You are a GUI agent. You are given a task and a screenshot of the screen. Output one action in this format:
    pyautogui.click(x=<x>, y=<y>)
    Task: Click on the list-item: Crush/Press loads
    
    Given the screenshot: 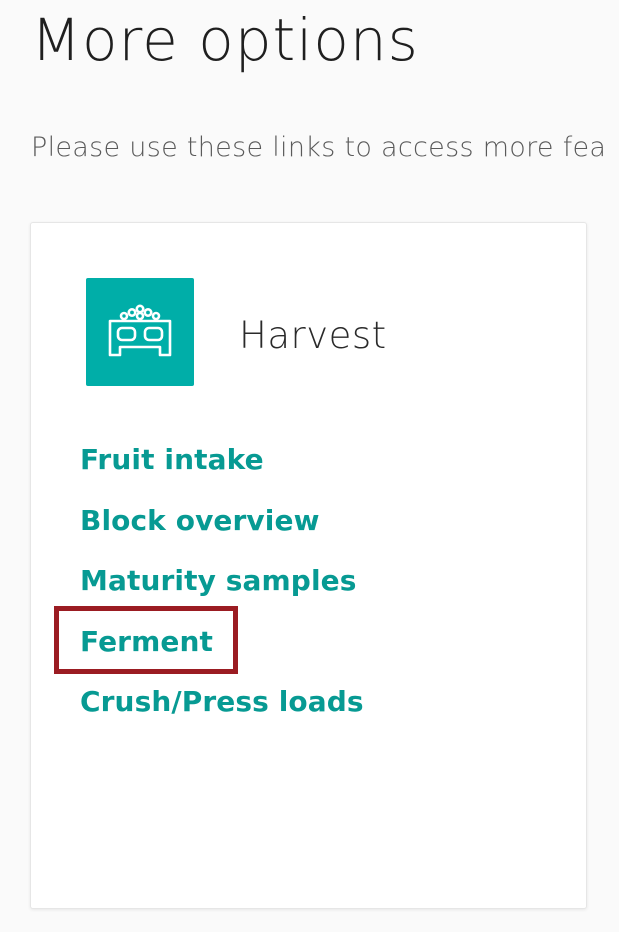 What is the action you would take?
    pyautogui.click(x=222, y=711)
    